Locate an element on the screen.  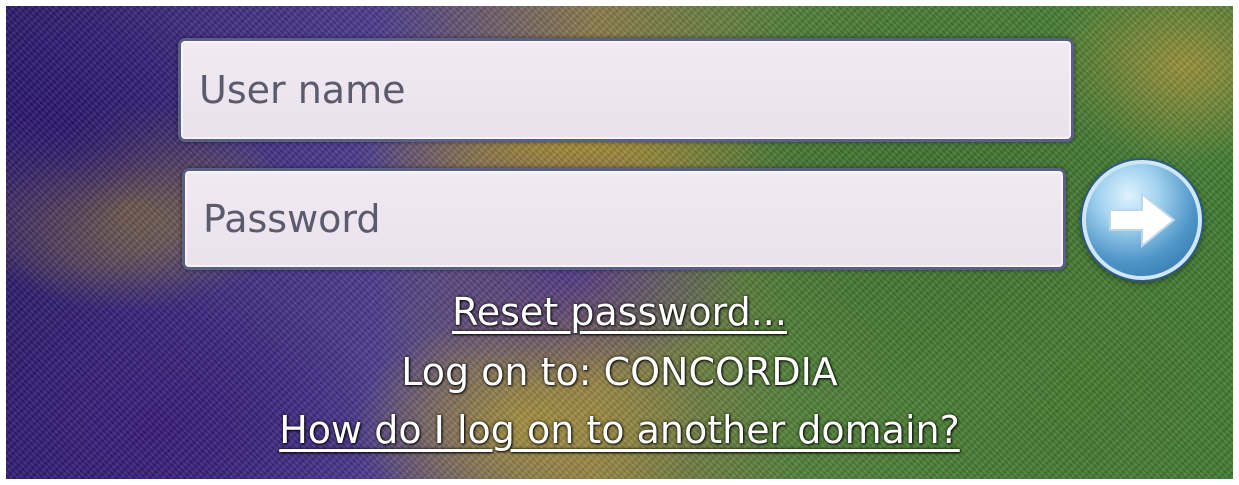
another-domain-container: How do I log on to another domain? is located at coordinates (619, 430).